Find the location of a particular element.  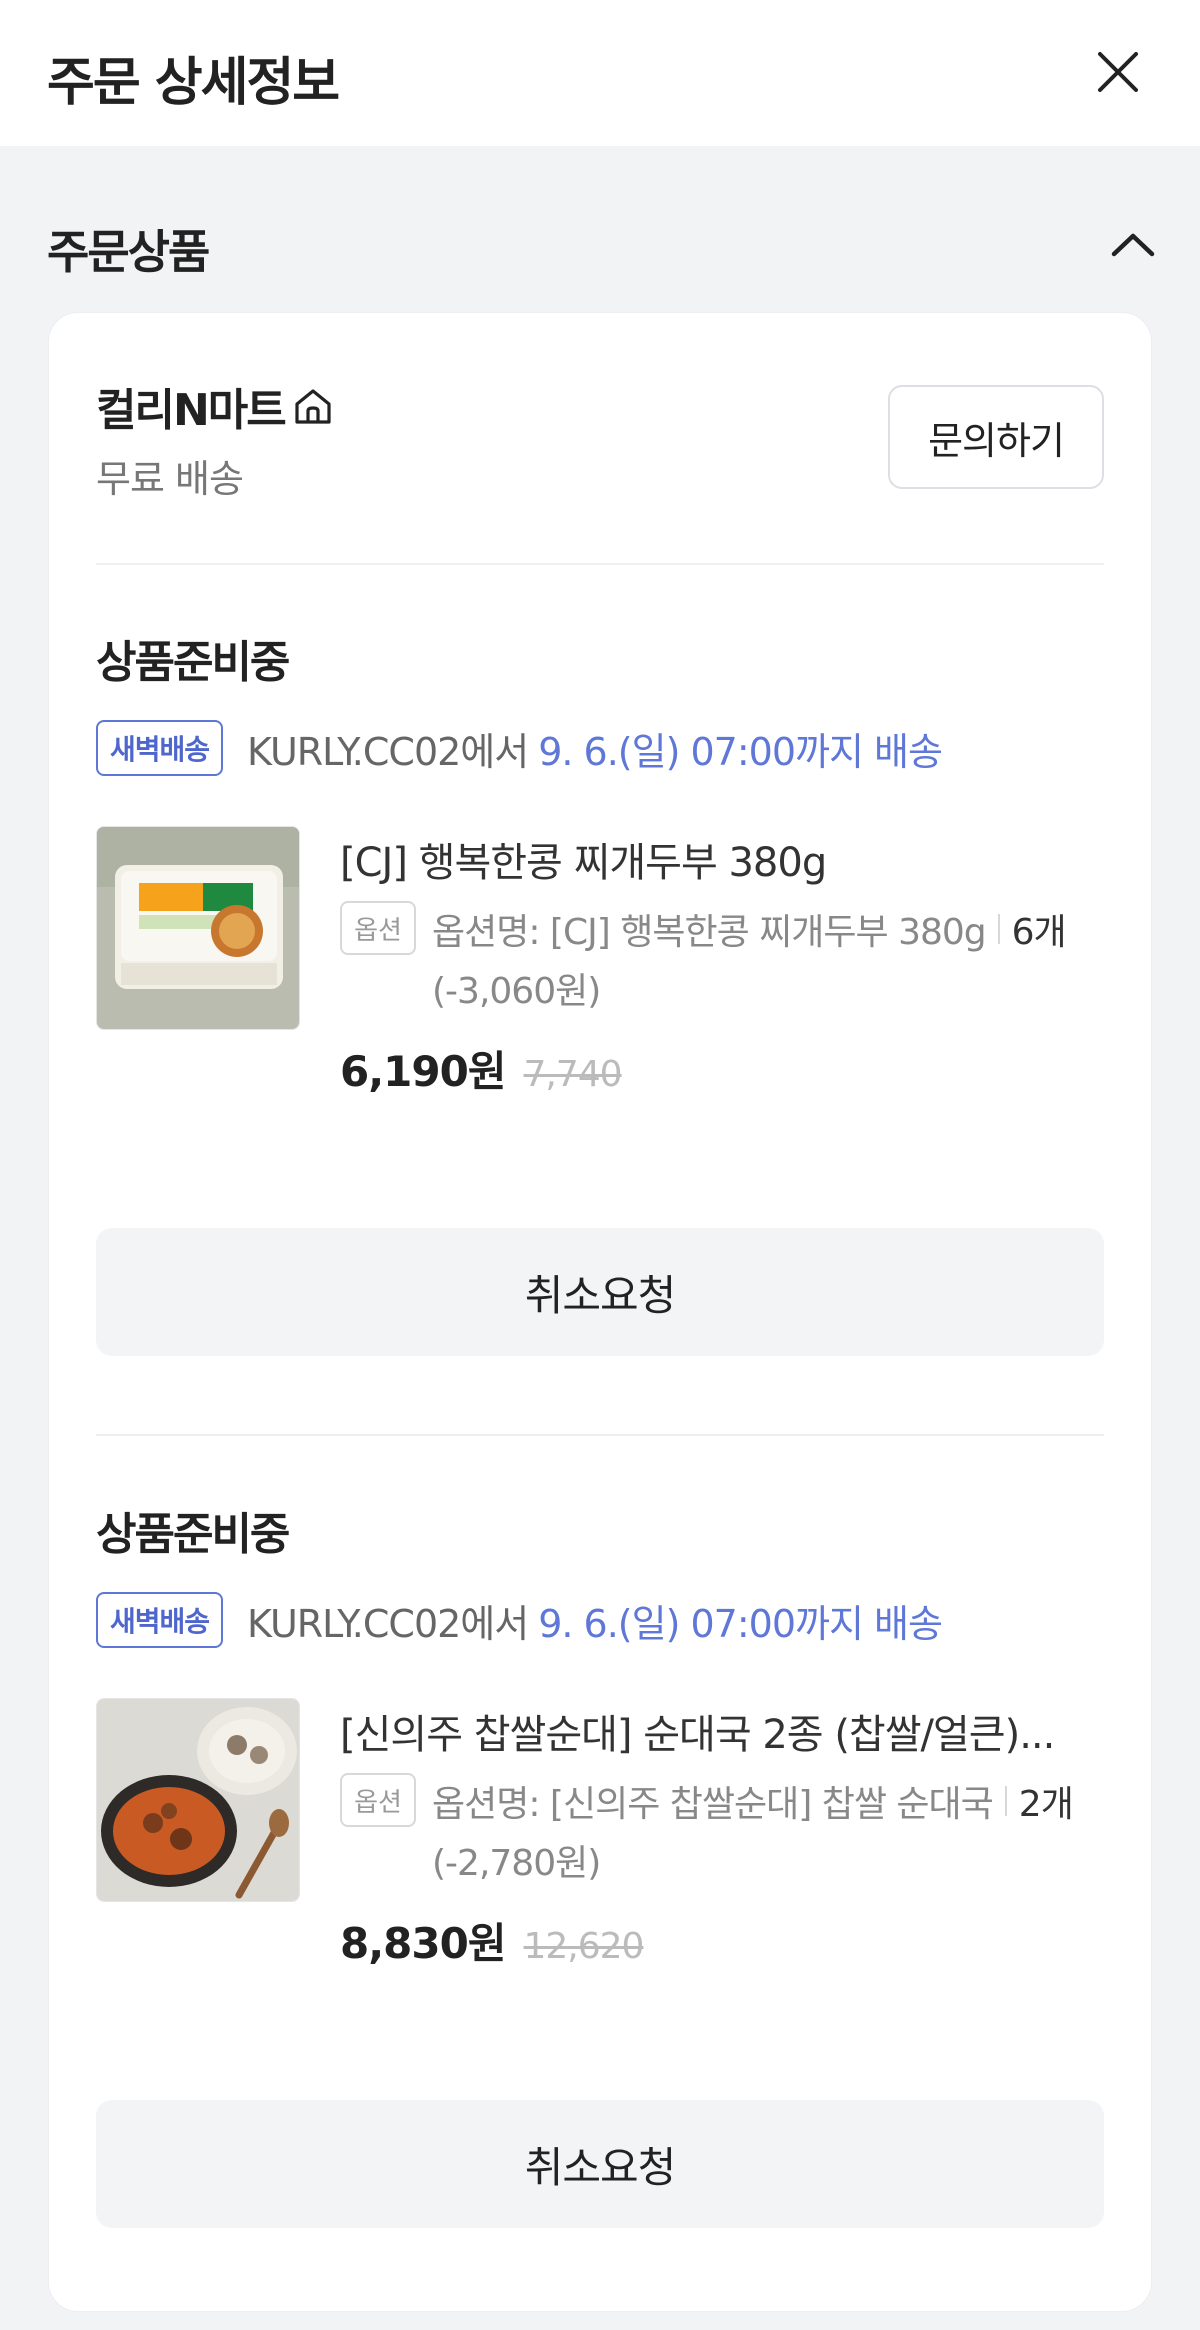

option-line: 옵션명: [신의주 찹쌀순대] 찹쌀 순대국 2개 is located at coordinates (753, 1801).